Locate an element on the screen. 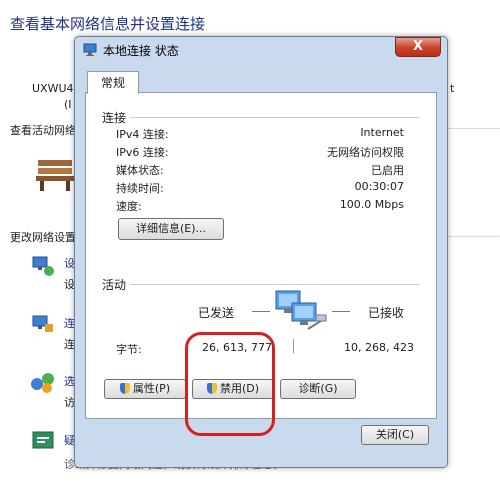 Image resolution: width=500 pixels, height=486 pixels. troubleshoot-icon is located at coordinates (43, 441).